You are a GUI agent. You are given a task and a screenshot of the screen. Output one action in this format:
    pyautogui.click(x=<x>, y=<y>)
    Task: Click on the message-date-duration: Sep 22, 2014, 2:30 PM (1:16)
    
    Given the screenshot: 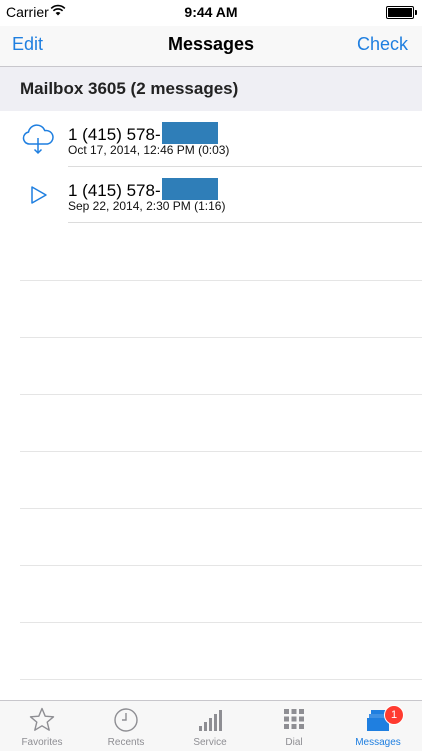 What is the action you would take?
    pyautogui.click(x=147, y=206)
    